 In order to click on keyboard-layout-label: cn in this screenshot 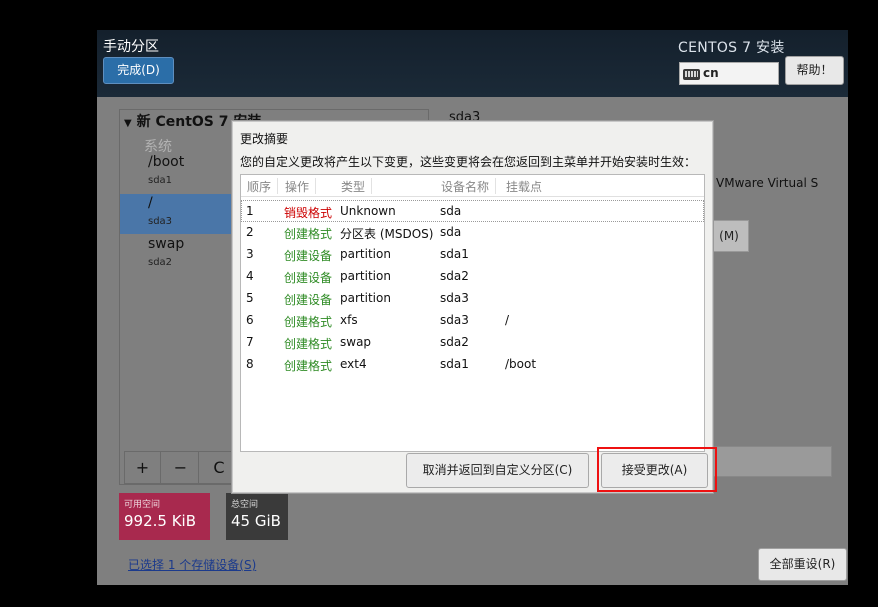, I will do `click(711, 73)`.